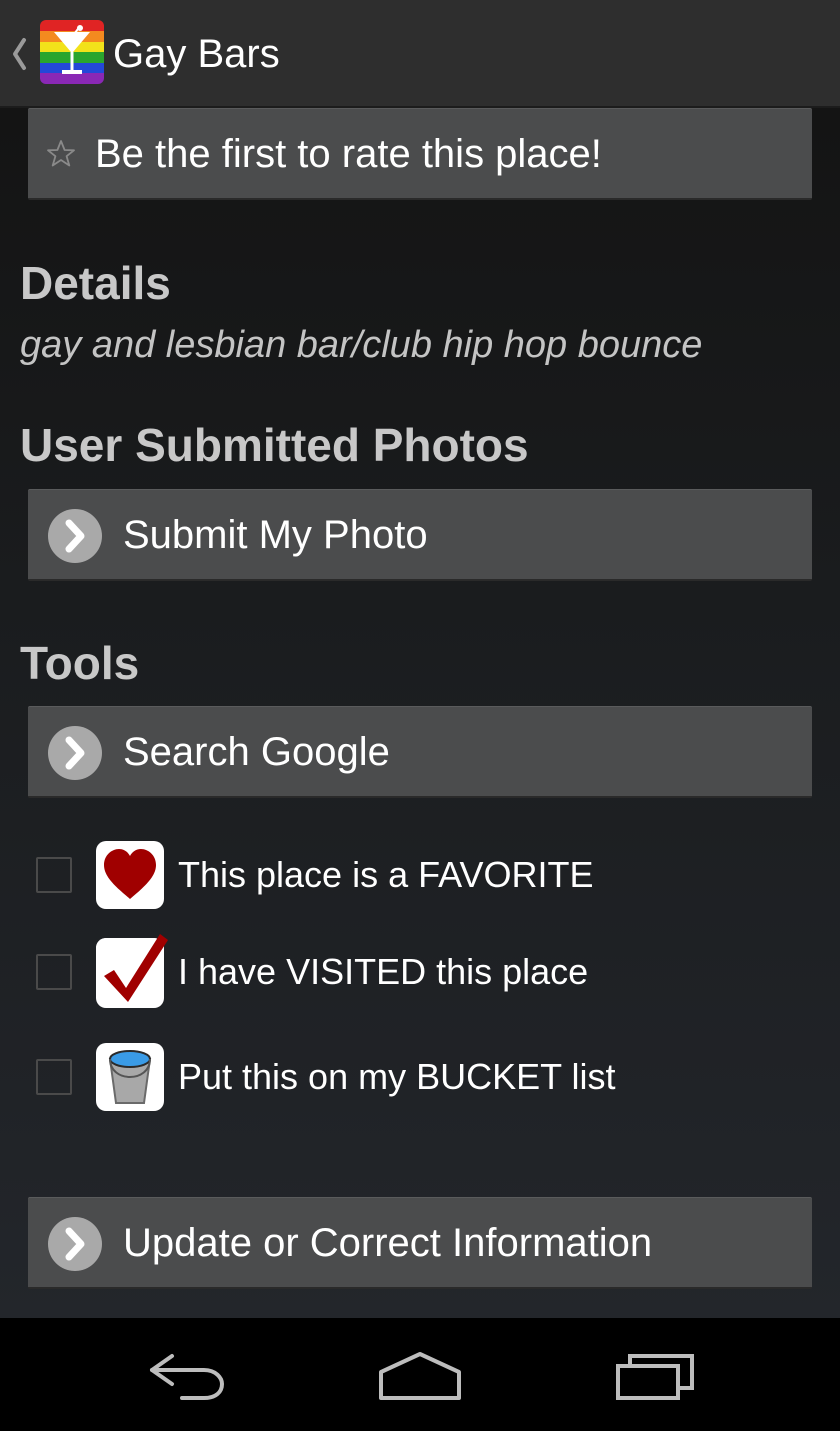  What do you see at coordinates (61, 153) in the screenshot?
I see `star-outline-icon` at bounding box center [61, 153].